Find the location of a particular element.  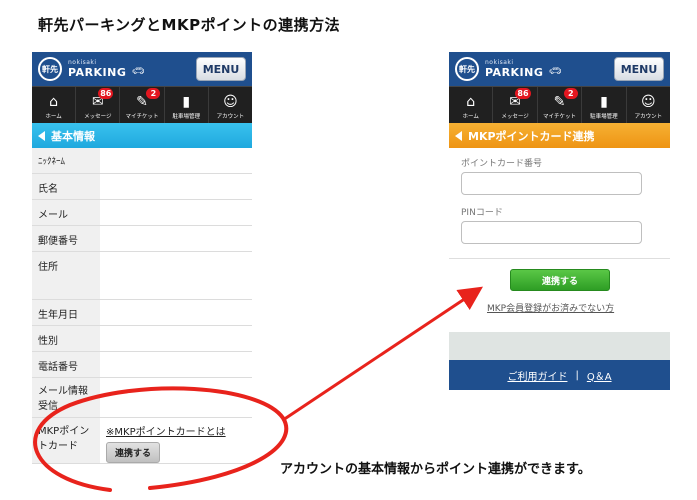

table-row: メール情報受信 is located at coordinates (142, 398).